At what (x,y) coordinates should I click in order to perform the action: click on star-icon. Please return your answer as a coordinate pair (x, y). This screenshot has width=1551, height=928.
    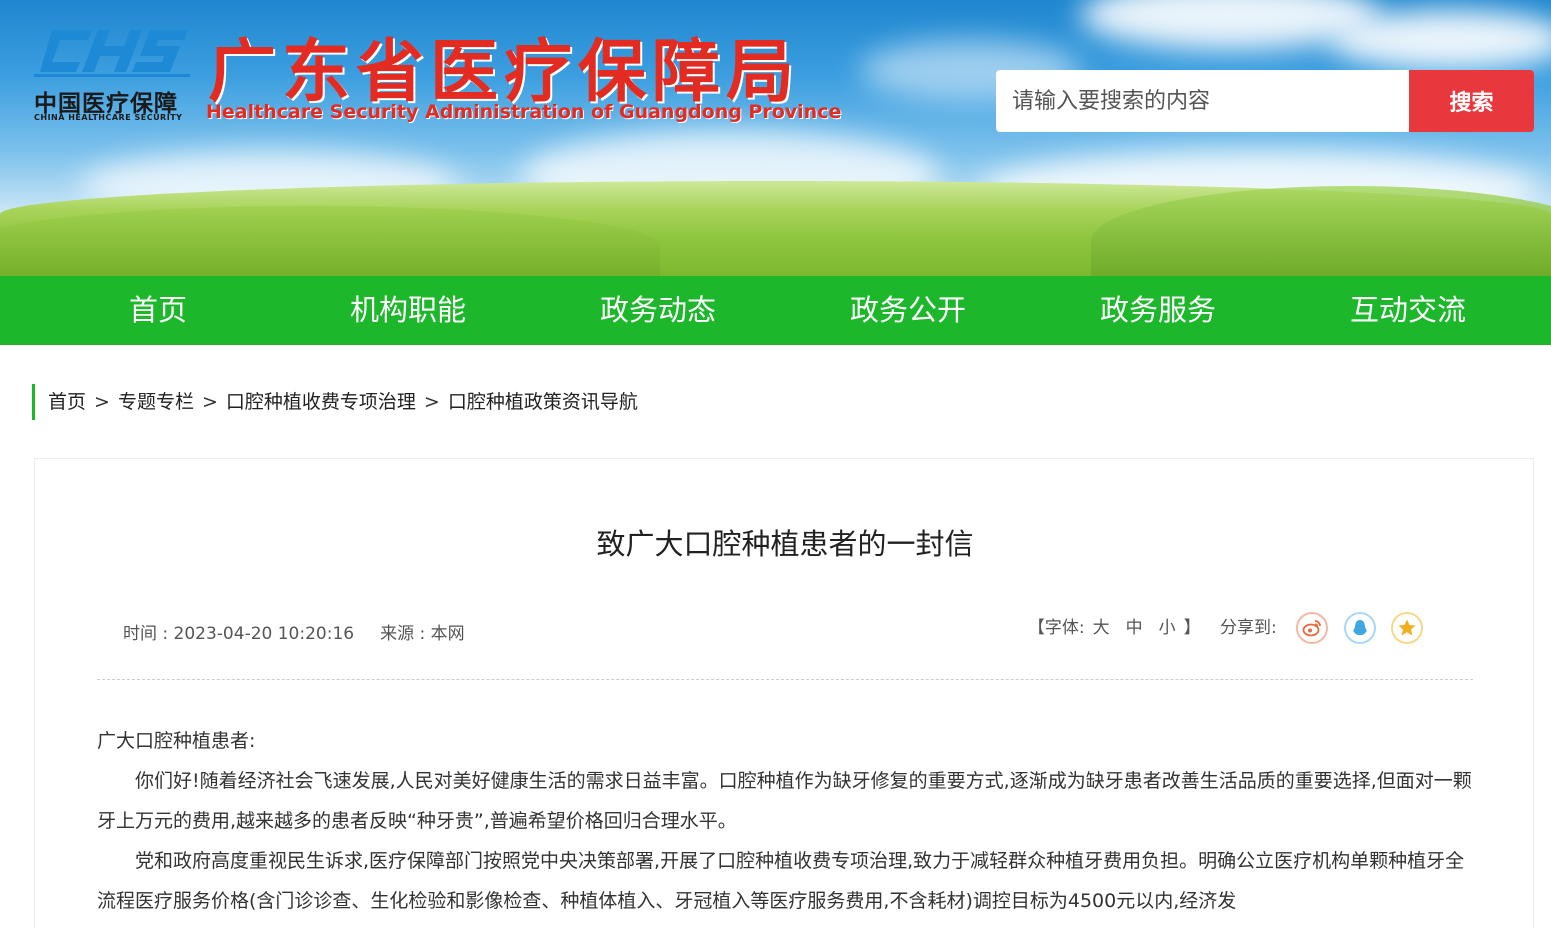
    Looking at the image, I should click on (1407, 627).